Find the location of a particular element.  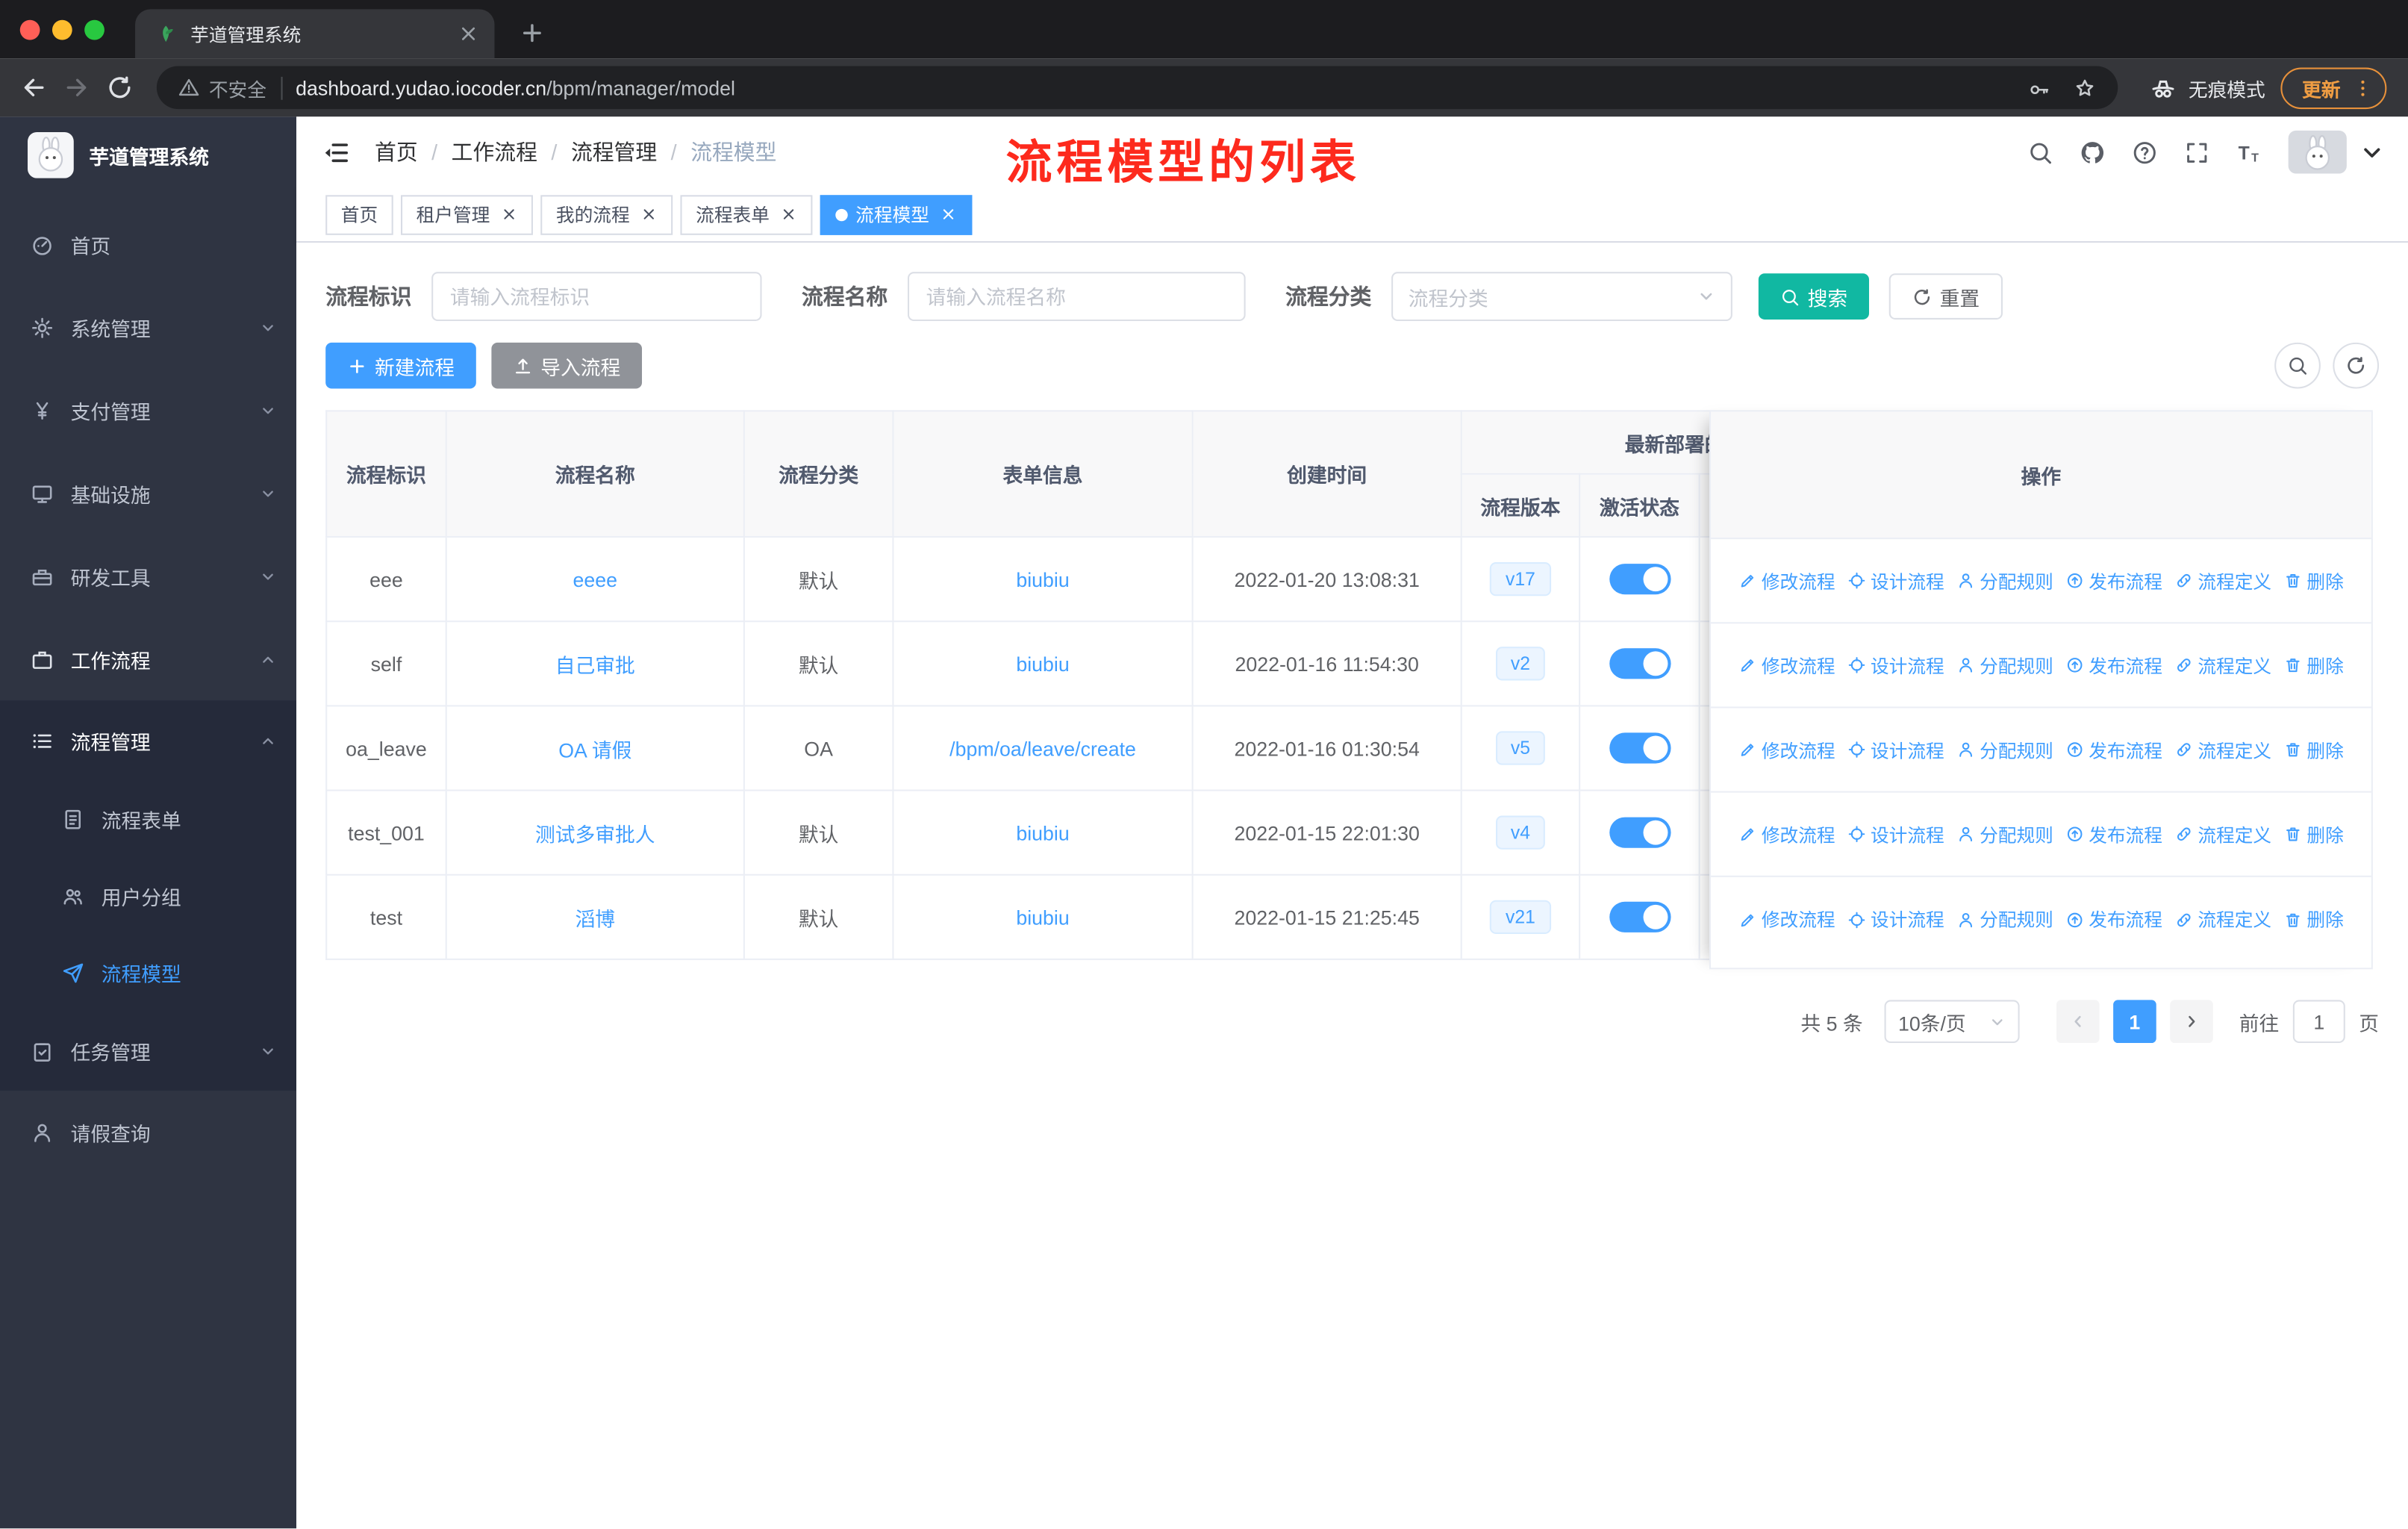

breadcrumb-item: 工作流程 is located at coordinates (511, 152).